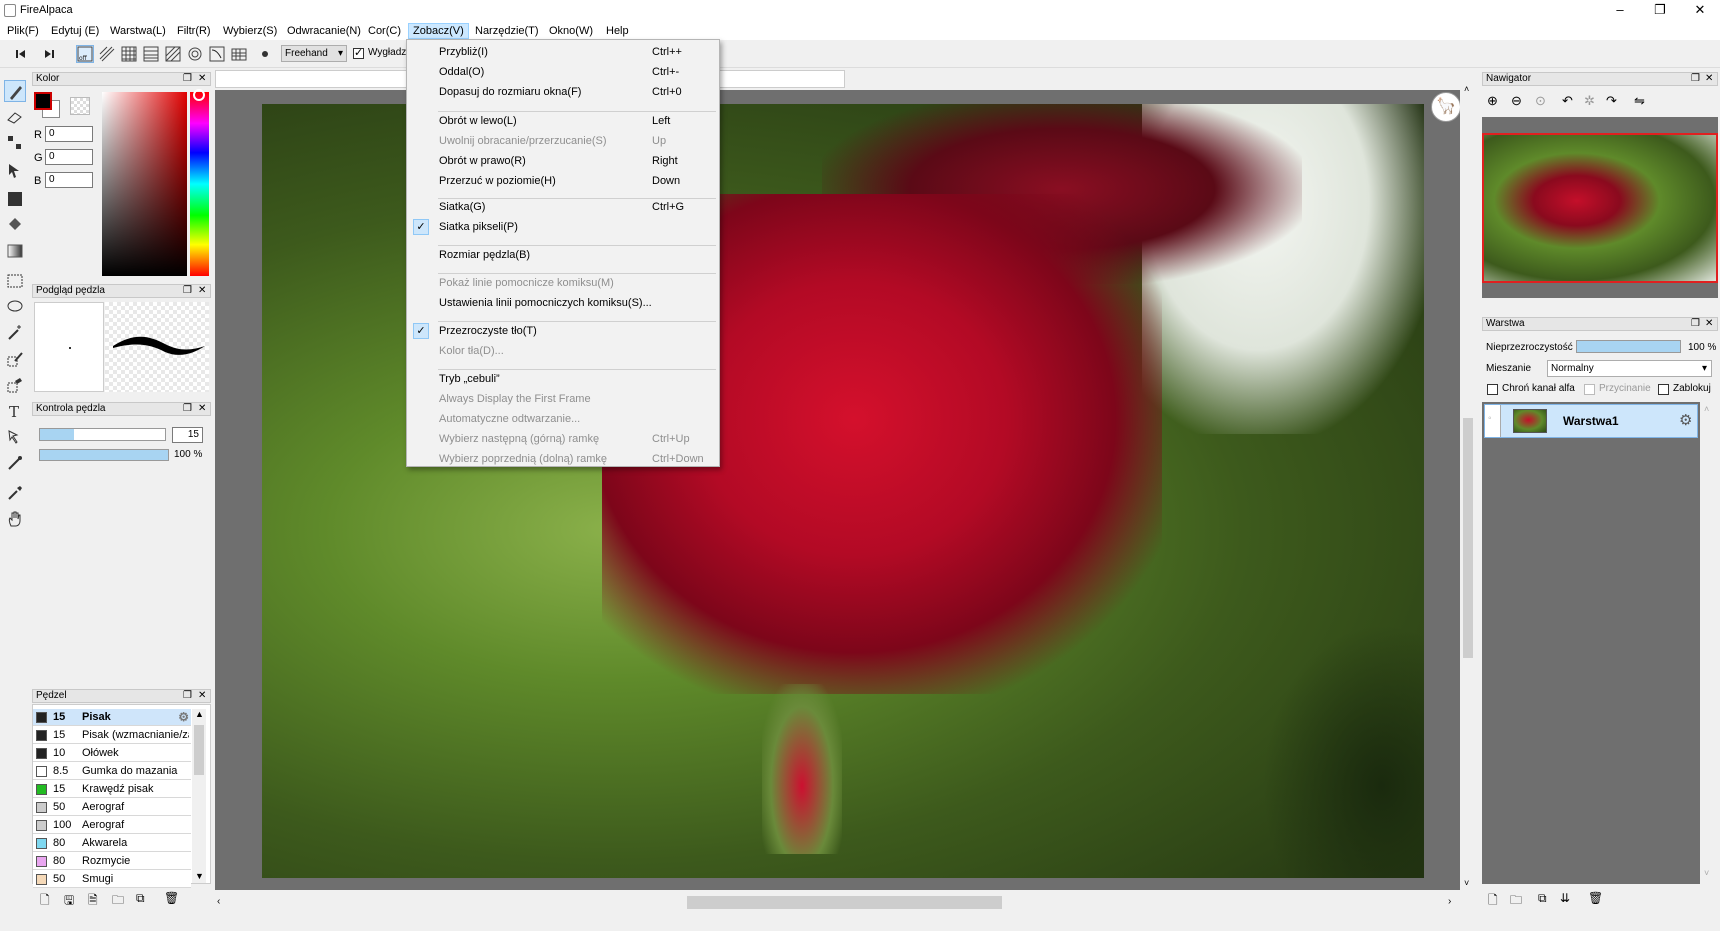 Image resolution: width=1720 pixels, height=931 pixels. I want to click on operation-tool-icon, so click(15, 437).